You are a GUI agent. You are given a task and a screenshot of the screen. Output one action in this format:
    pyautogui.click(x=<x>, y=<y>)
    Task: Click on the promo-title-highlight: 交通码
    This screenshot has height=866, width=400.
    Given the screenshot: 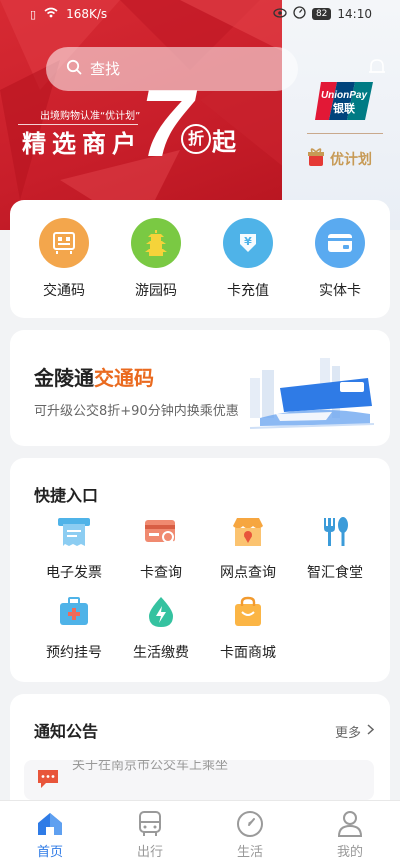 What is the action you would take?
    pyautogui.click(x=124, y=378)
    